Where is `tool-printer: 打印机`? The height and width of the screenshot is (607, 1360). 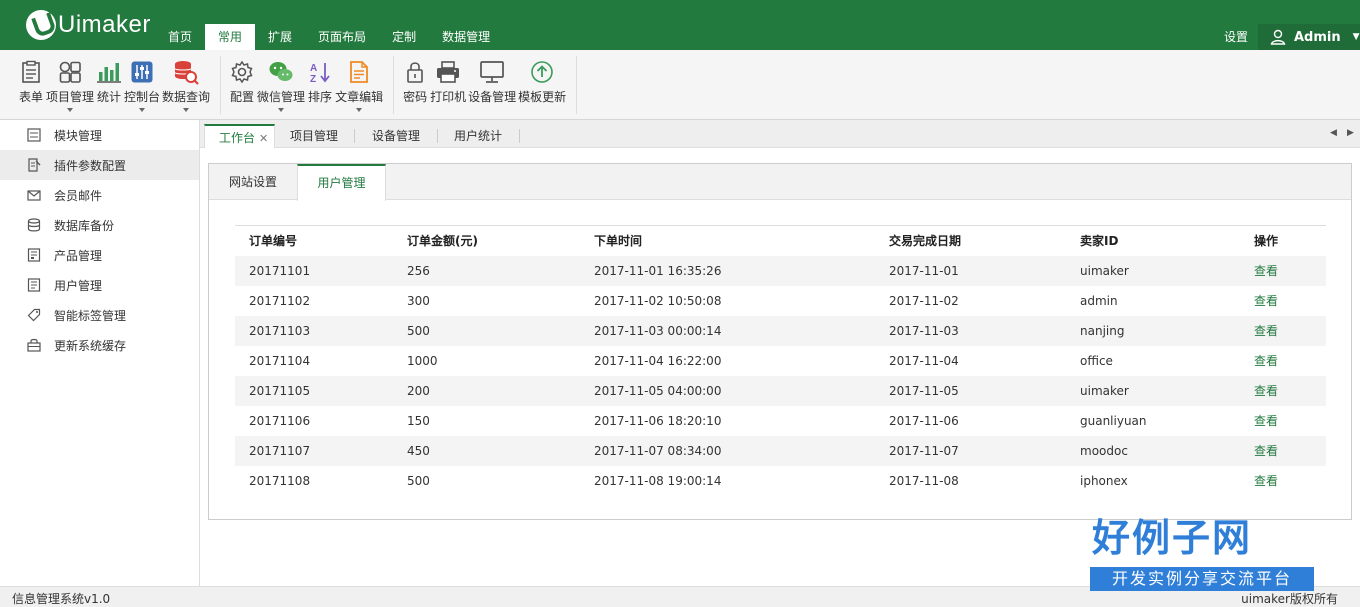
tool-printer: 打印机 is located at coordinates (448, 84).